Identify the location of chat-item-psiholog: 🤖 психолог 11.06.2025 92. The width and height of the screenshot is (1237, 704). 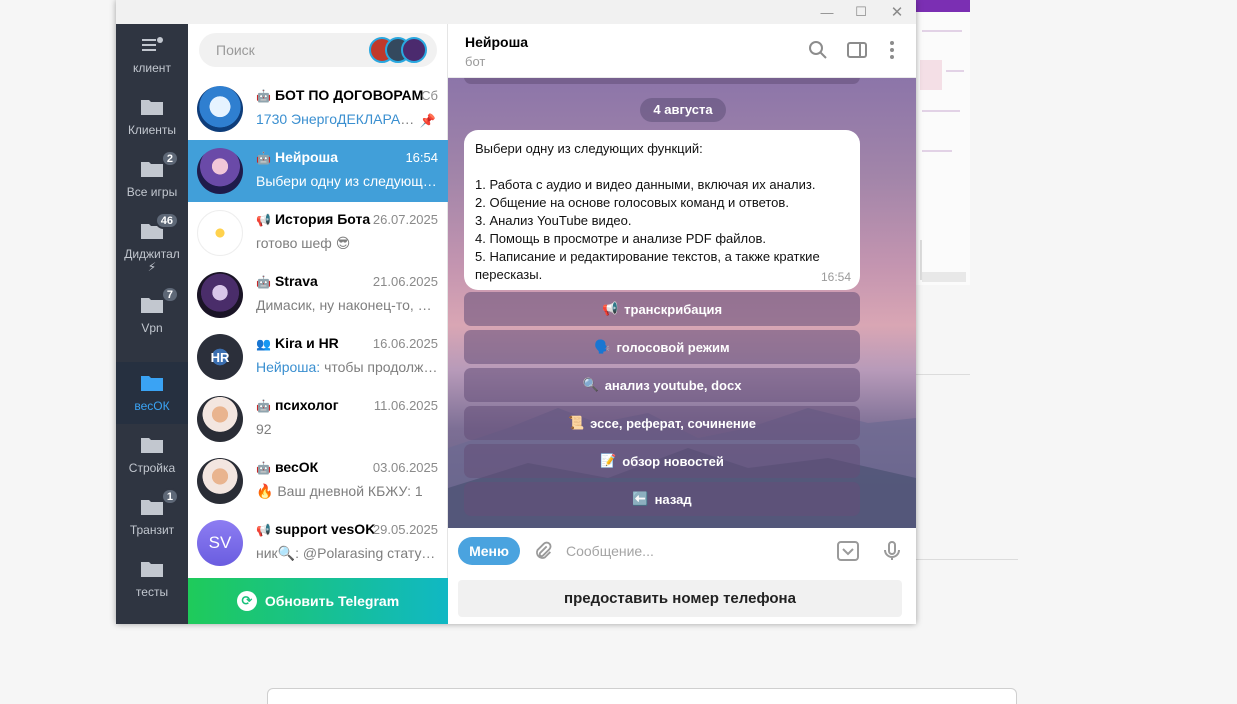
(318, 419).